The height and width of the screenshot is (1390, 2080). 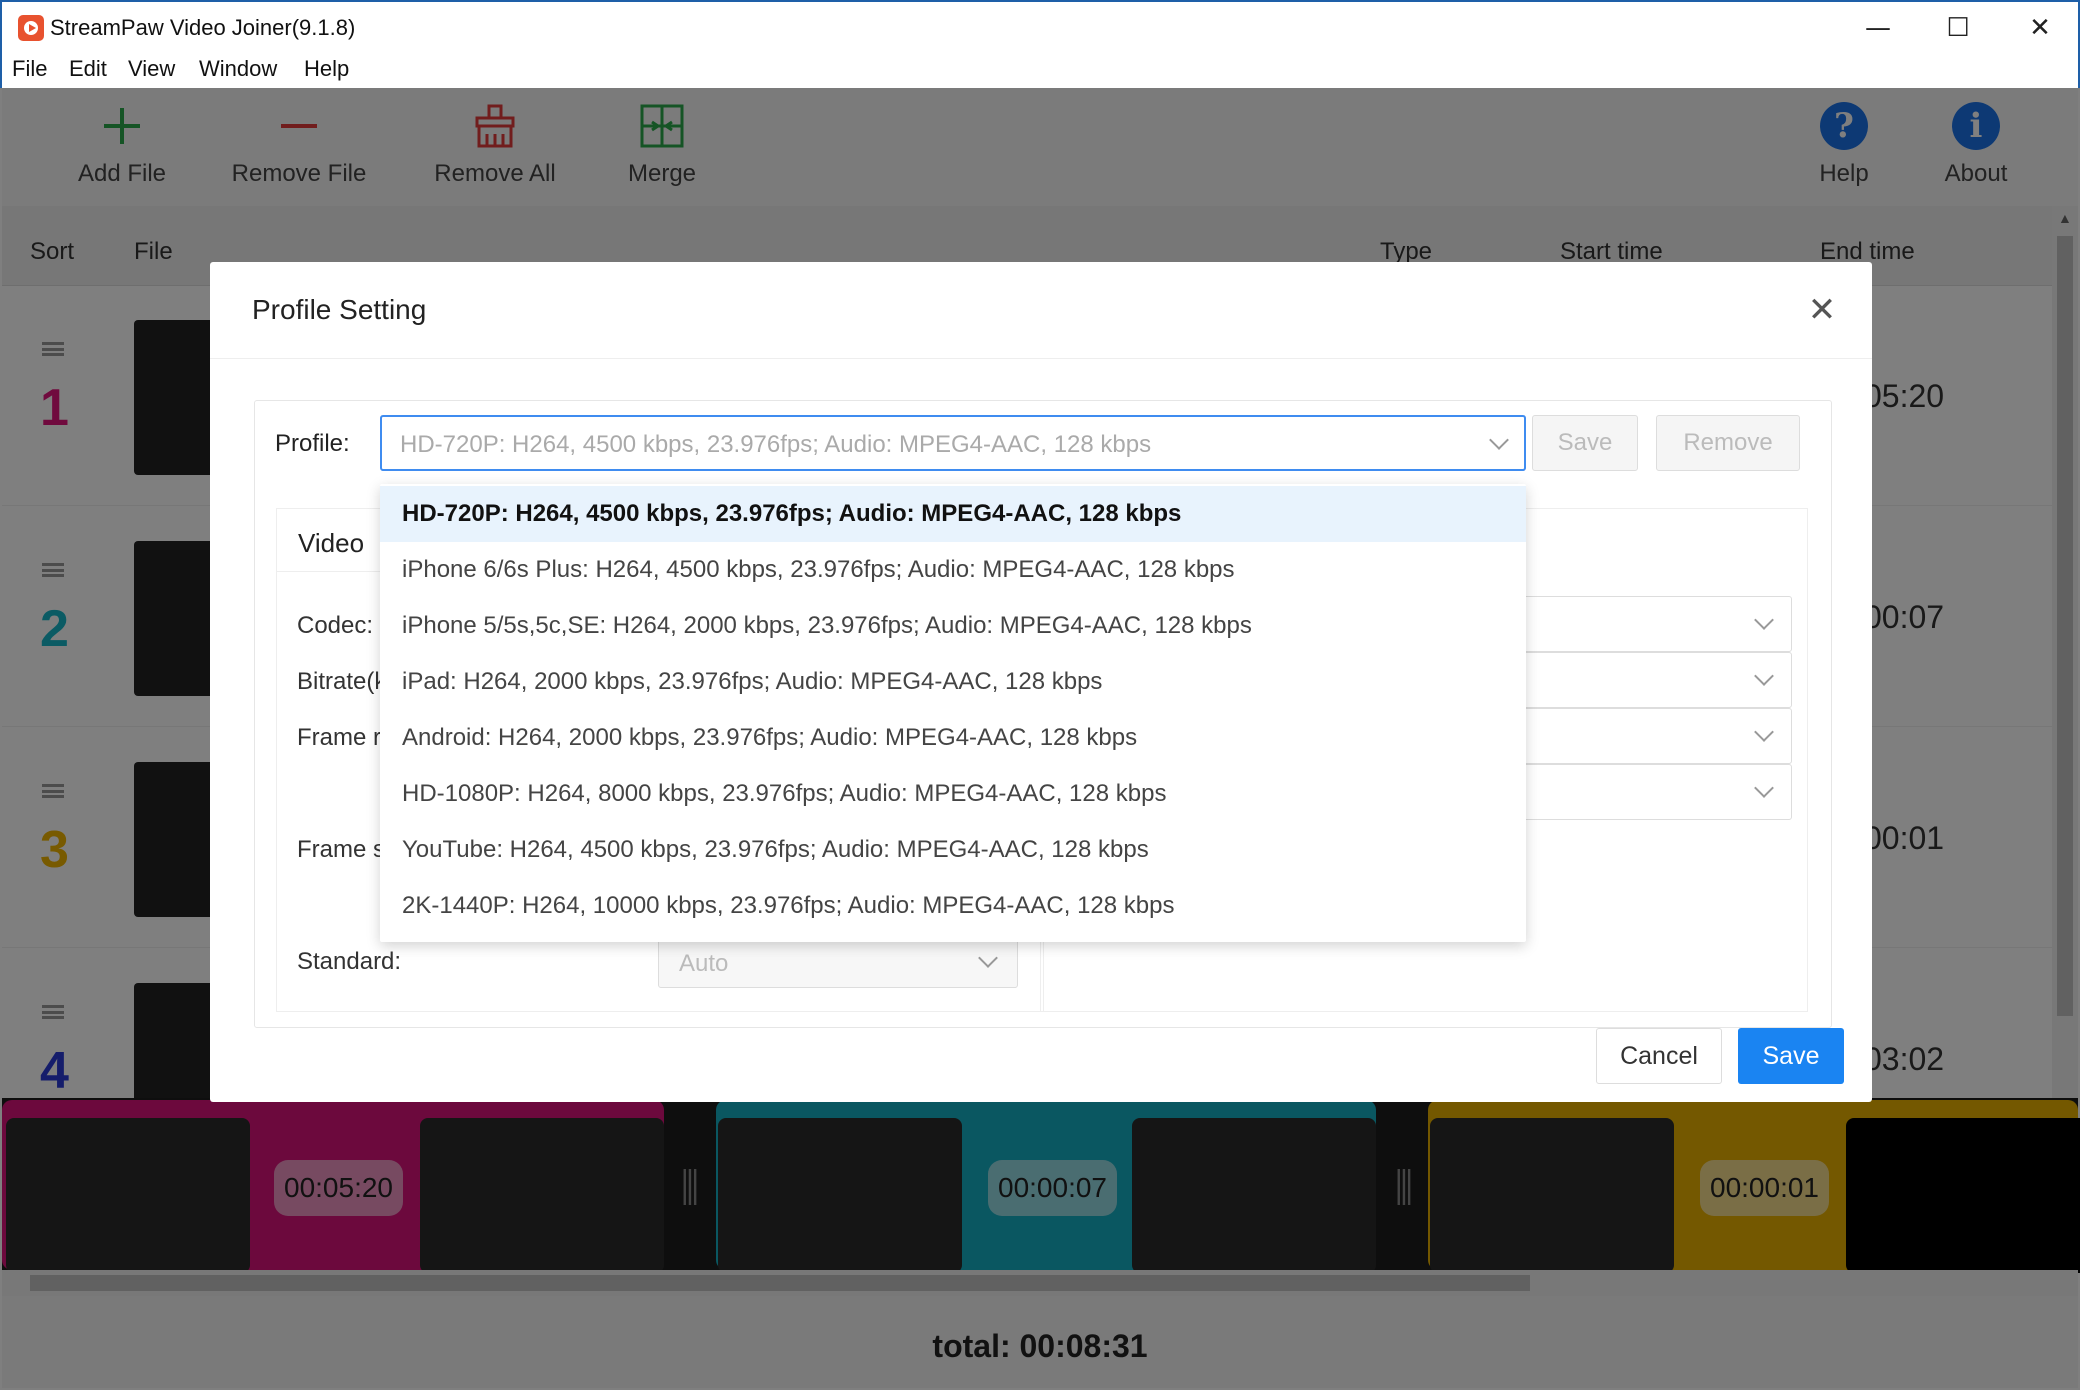 What do you see at coordinates (326, 69) in the screenshot?
I see `menu-help: Help` at bounding box center [326, 69].